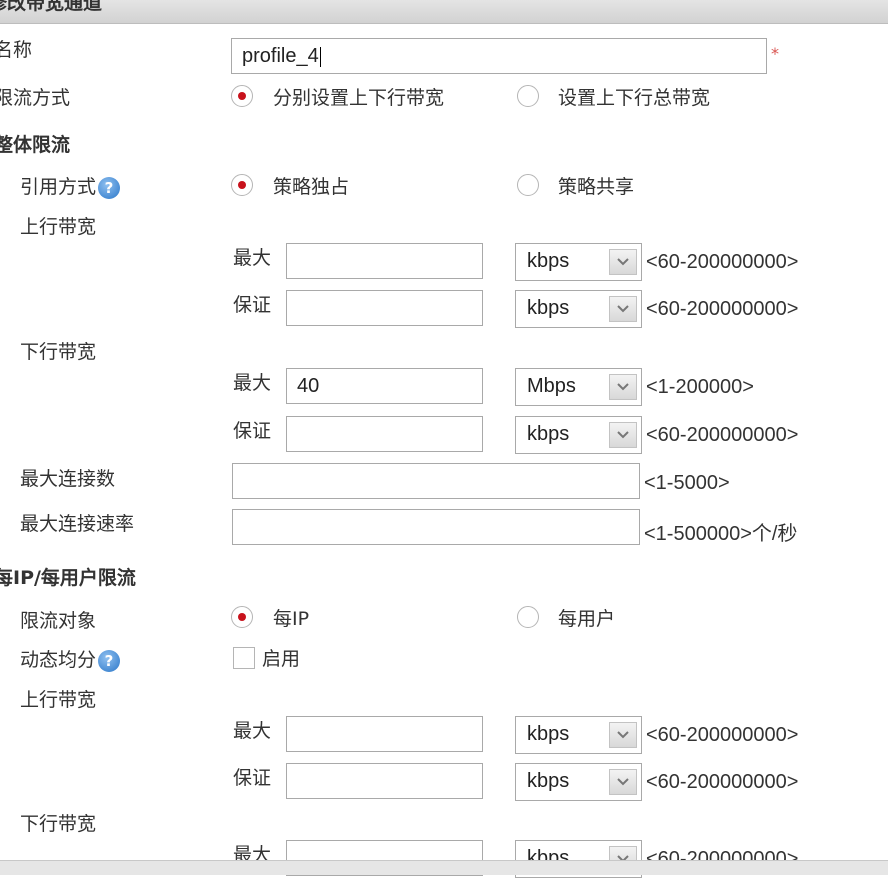  What do you see at coordinates (58, 700) in the screenshot?
I see `per-up-label: 上行带宽` at bounding box center [58, 700].